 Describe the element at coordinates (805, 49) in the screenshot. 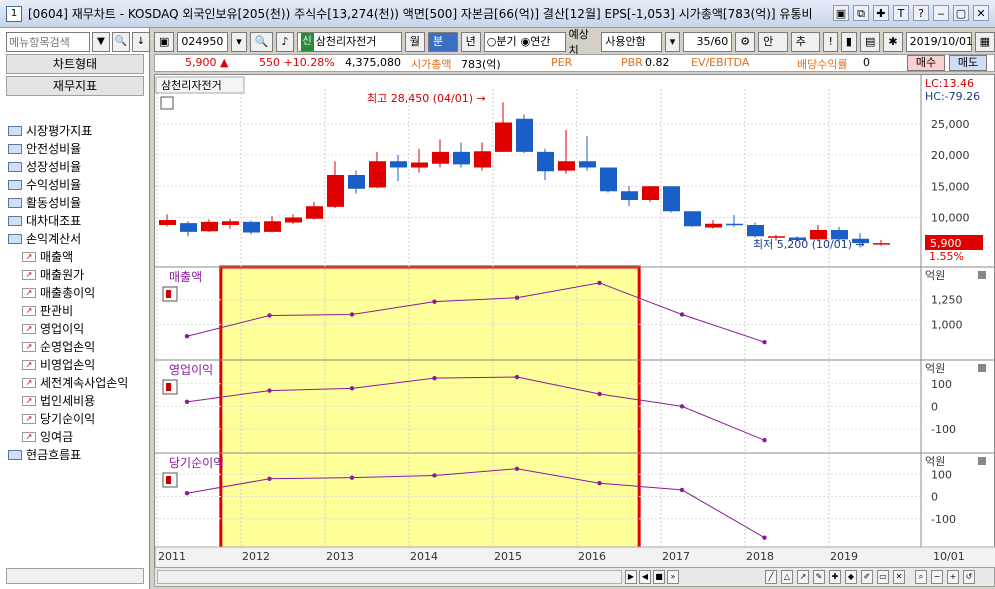

I see `trend-button: 추이` at that location.